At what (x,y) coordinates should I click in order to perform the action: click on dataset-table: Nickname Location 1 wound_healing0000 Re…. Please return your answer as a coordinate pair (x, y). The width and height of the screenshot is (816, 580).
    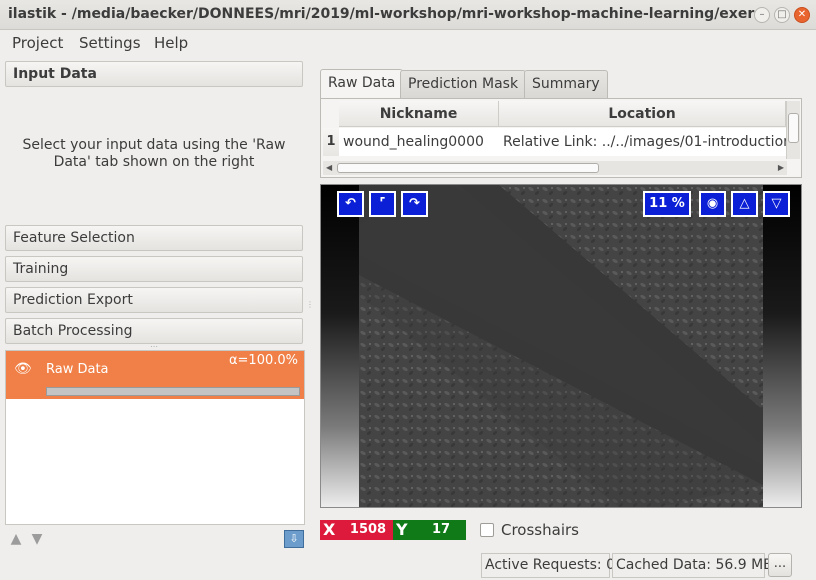
    Looking at the image, I should click on (561, 138).